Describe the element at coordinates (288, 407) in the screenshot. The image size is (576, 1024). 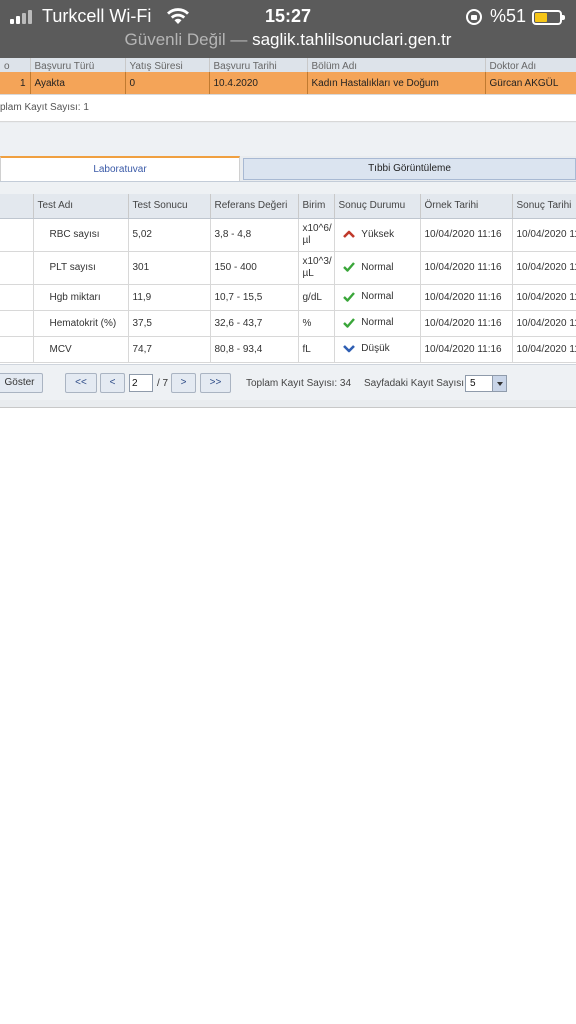
I see `content-bottom-border` at that location.